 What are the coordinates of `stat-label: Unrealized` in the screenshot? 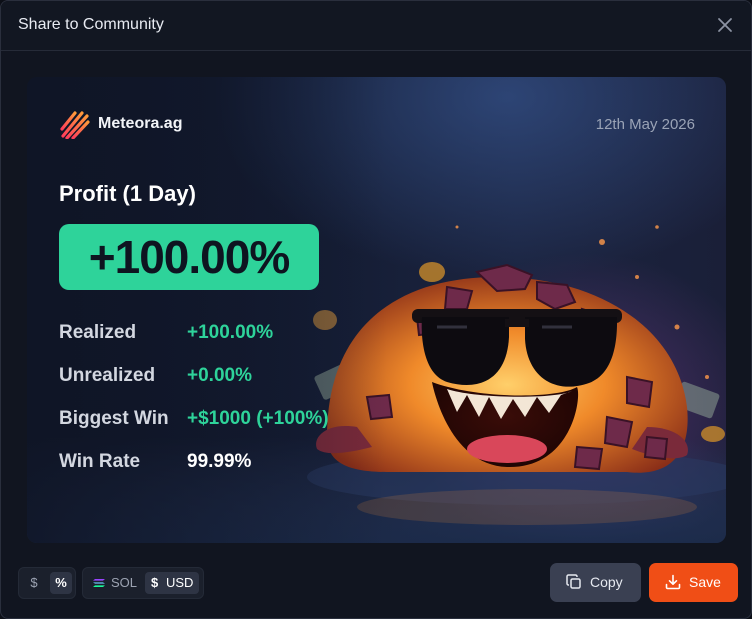 It's located at (107, 375).